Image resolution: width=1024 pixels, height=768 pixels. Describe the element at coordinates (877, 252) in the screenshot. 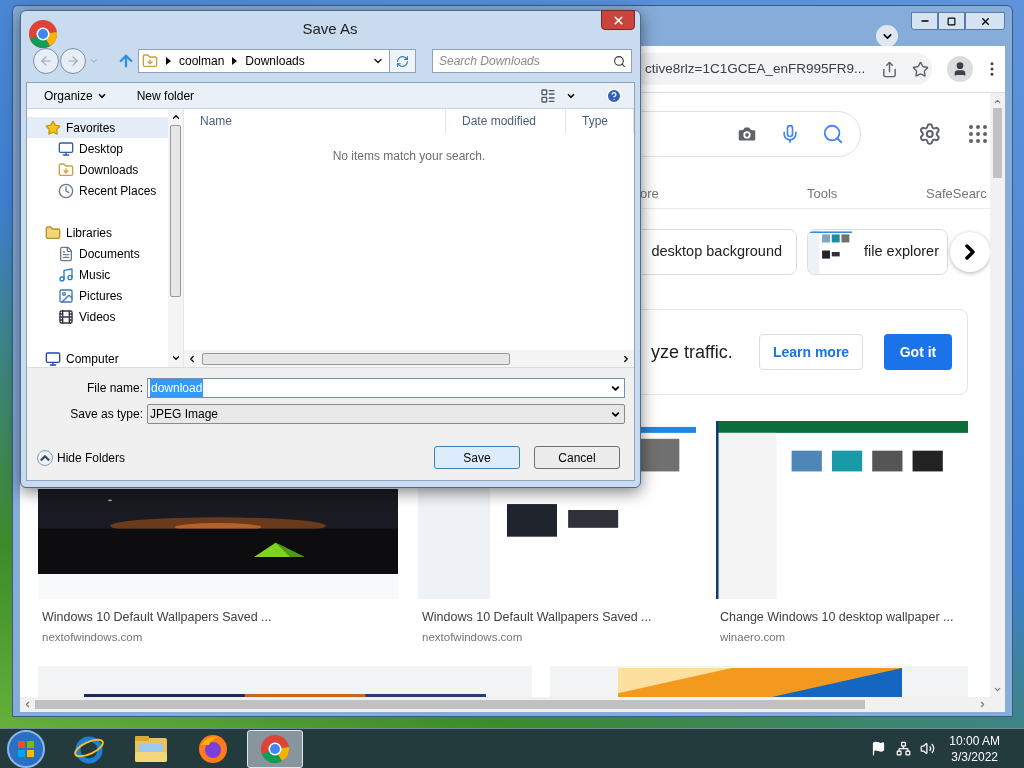

I see `suggestion-chip: file explorer` at that location.